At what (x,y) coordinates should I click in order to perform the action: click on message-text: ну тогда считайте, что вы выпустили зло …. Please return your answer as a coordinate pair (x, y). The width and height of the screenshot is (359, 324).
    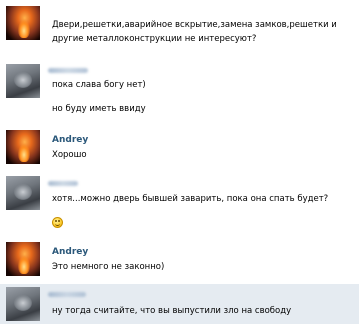
    Looking at the image, I should click on (172, 311).